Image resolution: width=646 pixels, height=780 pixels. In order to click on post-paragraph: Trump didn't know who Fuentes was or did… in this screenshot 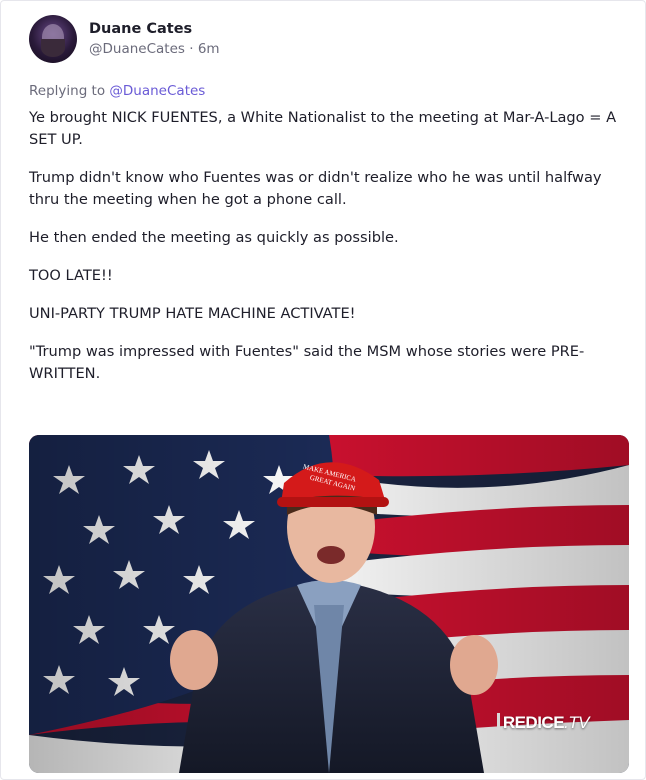, I will do `click(315, 188)`.